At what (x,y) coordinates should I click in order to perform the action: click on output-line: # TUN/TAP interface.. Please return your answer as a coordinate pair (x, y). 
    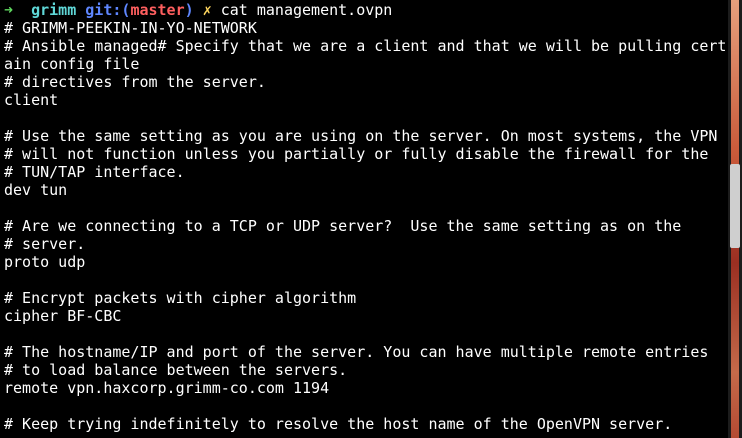
    Looking at the image, I should click on (94, 172).